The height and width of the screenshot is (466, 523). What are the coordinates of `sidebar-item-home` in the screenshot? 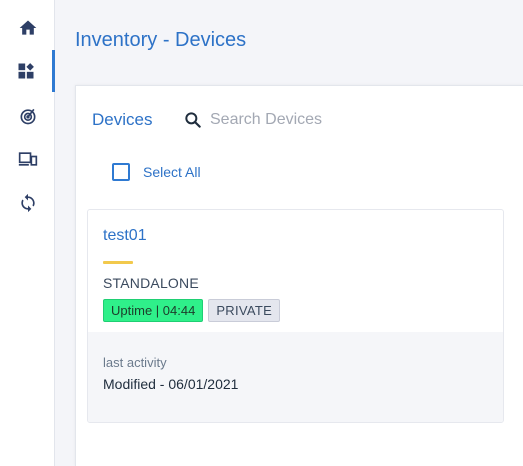 It's located at (27, 28).